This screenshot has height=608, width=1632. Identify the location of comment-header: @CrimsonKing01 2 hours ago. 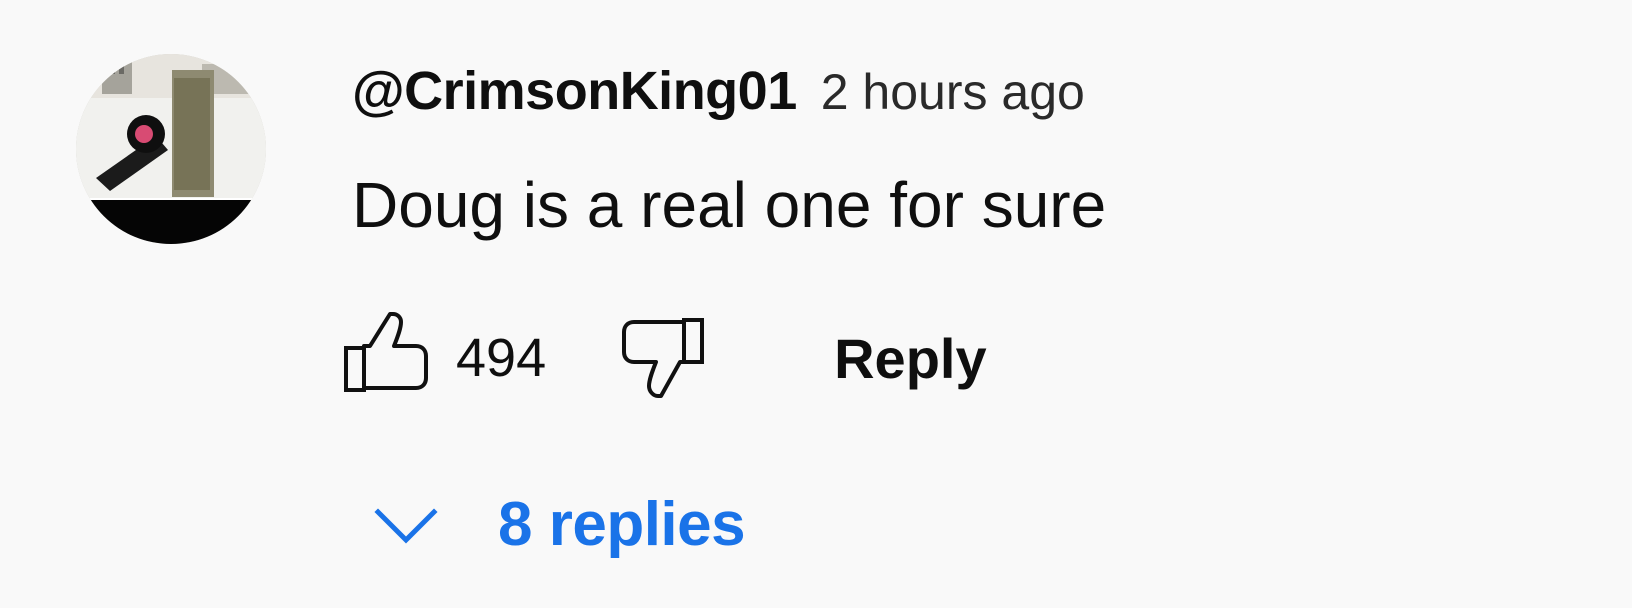
(718, 95).